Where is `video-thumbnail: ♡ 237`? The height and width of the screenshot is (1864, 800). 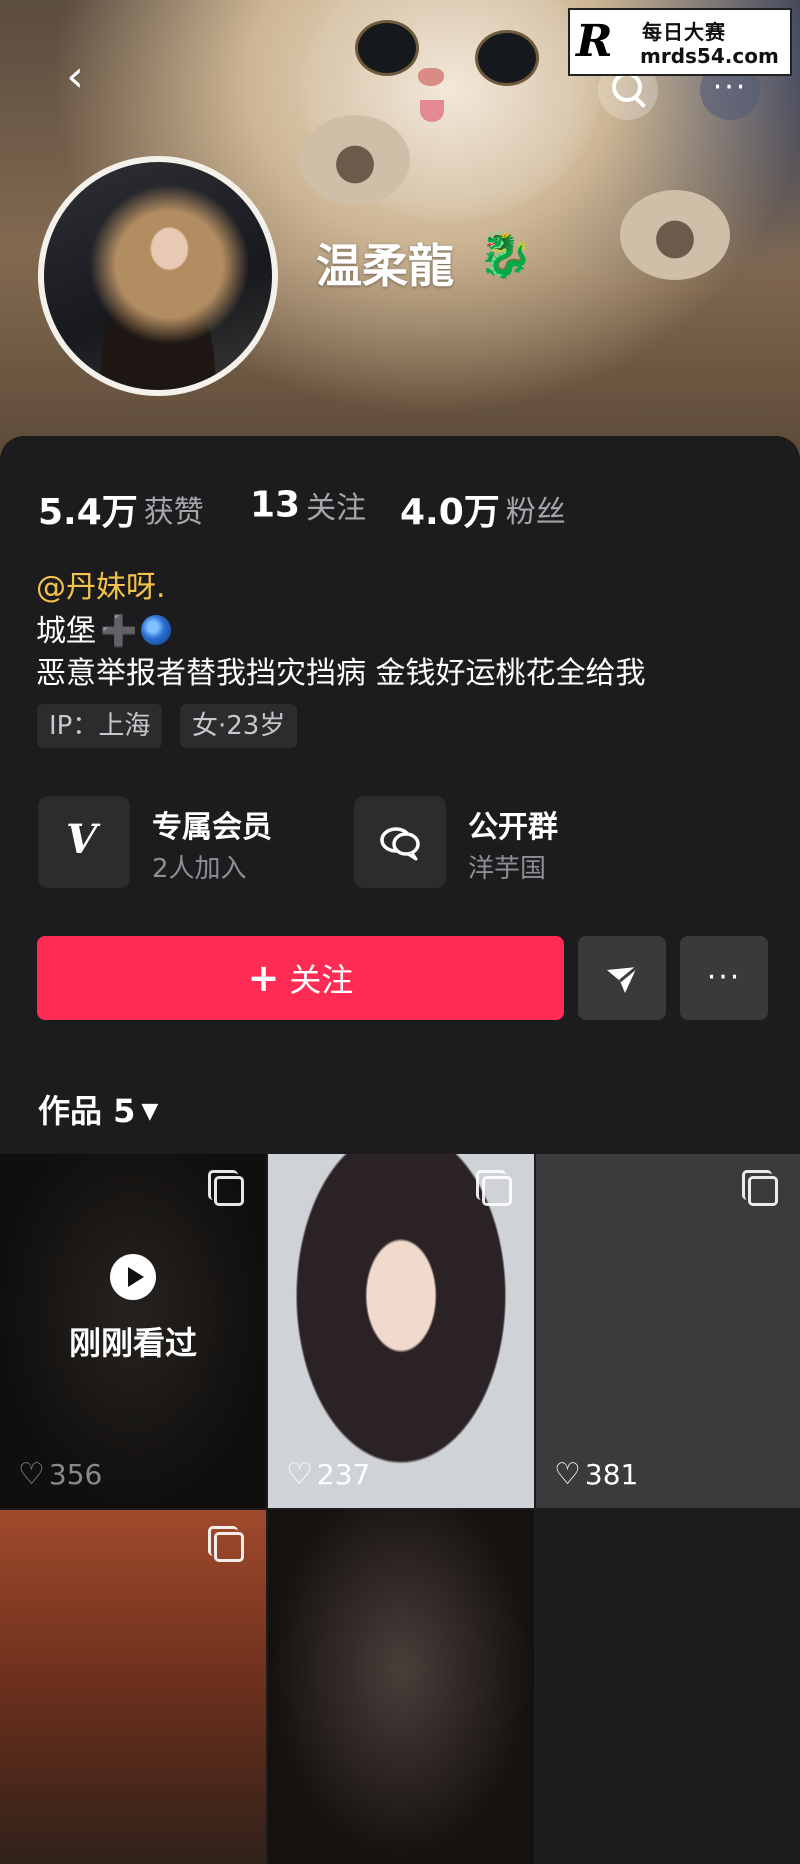
video-thumbnail: ♡ 237 is located at coordinates (401, 1331).